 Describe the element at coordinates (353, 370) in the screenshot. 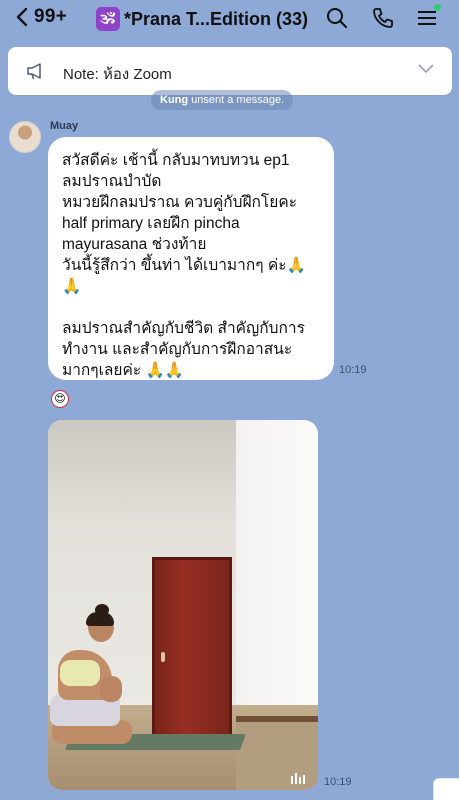

I see `message-time: 10:19` at that location.